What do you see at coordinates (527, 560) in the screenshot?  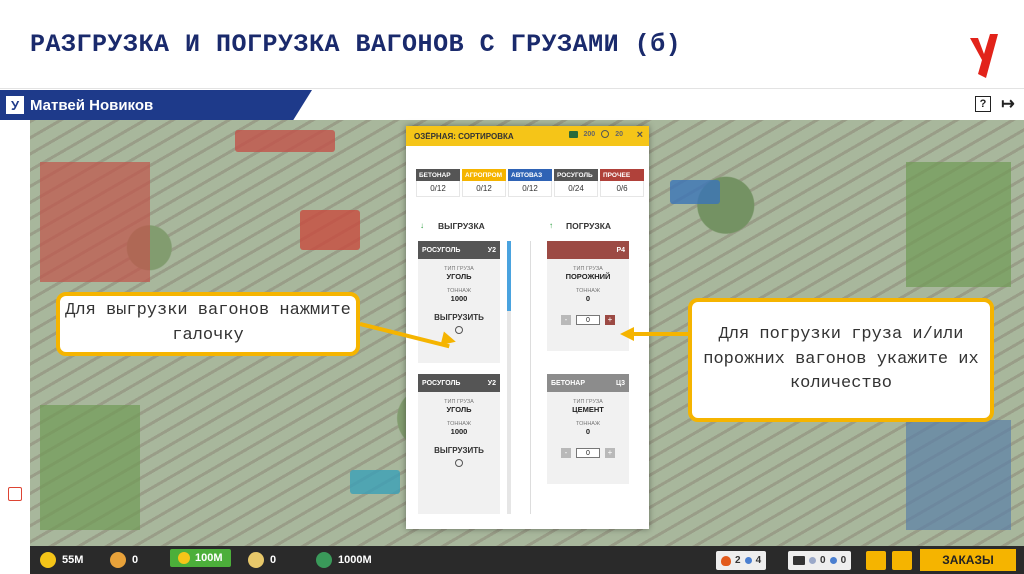 I see `bottom-status-bar: 55М 0 100М 0 1000М 2 4 0 0 ЗАКАЗЫ` at bounding box center [527, 560].